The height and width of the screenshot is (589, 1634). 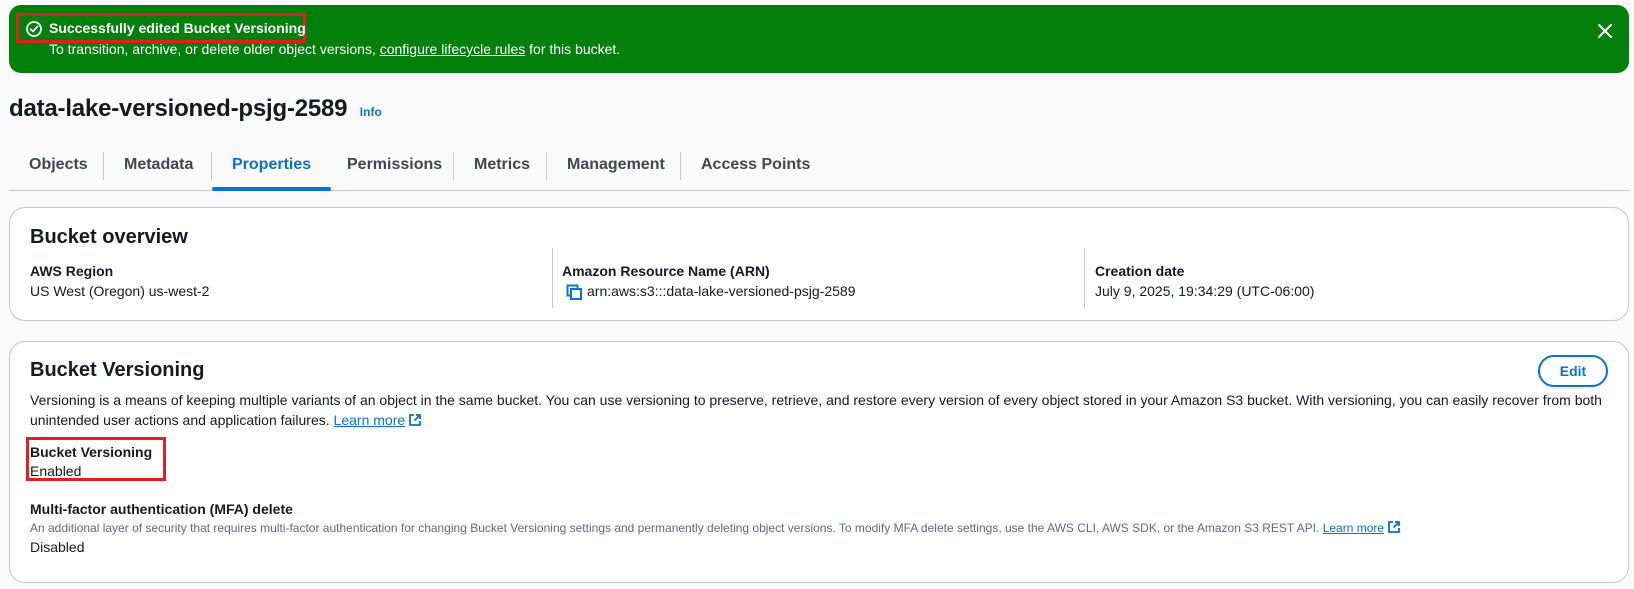 I want to click on tab-permissions: Permissions, so click(x=394, y=169).